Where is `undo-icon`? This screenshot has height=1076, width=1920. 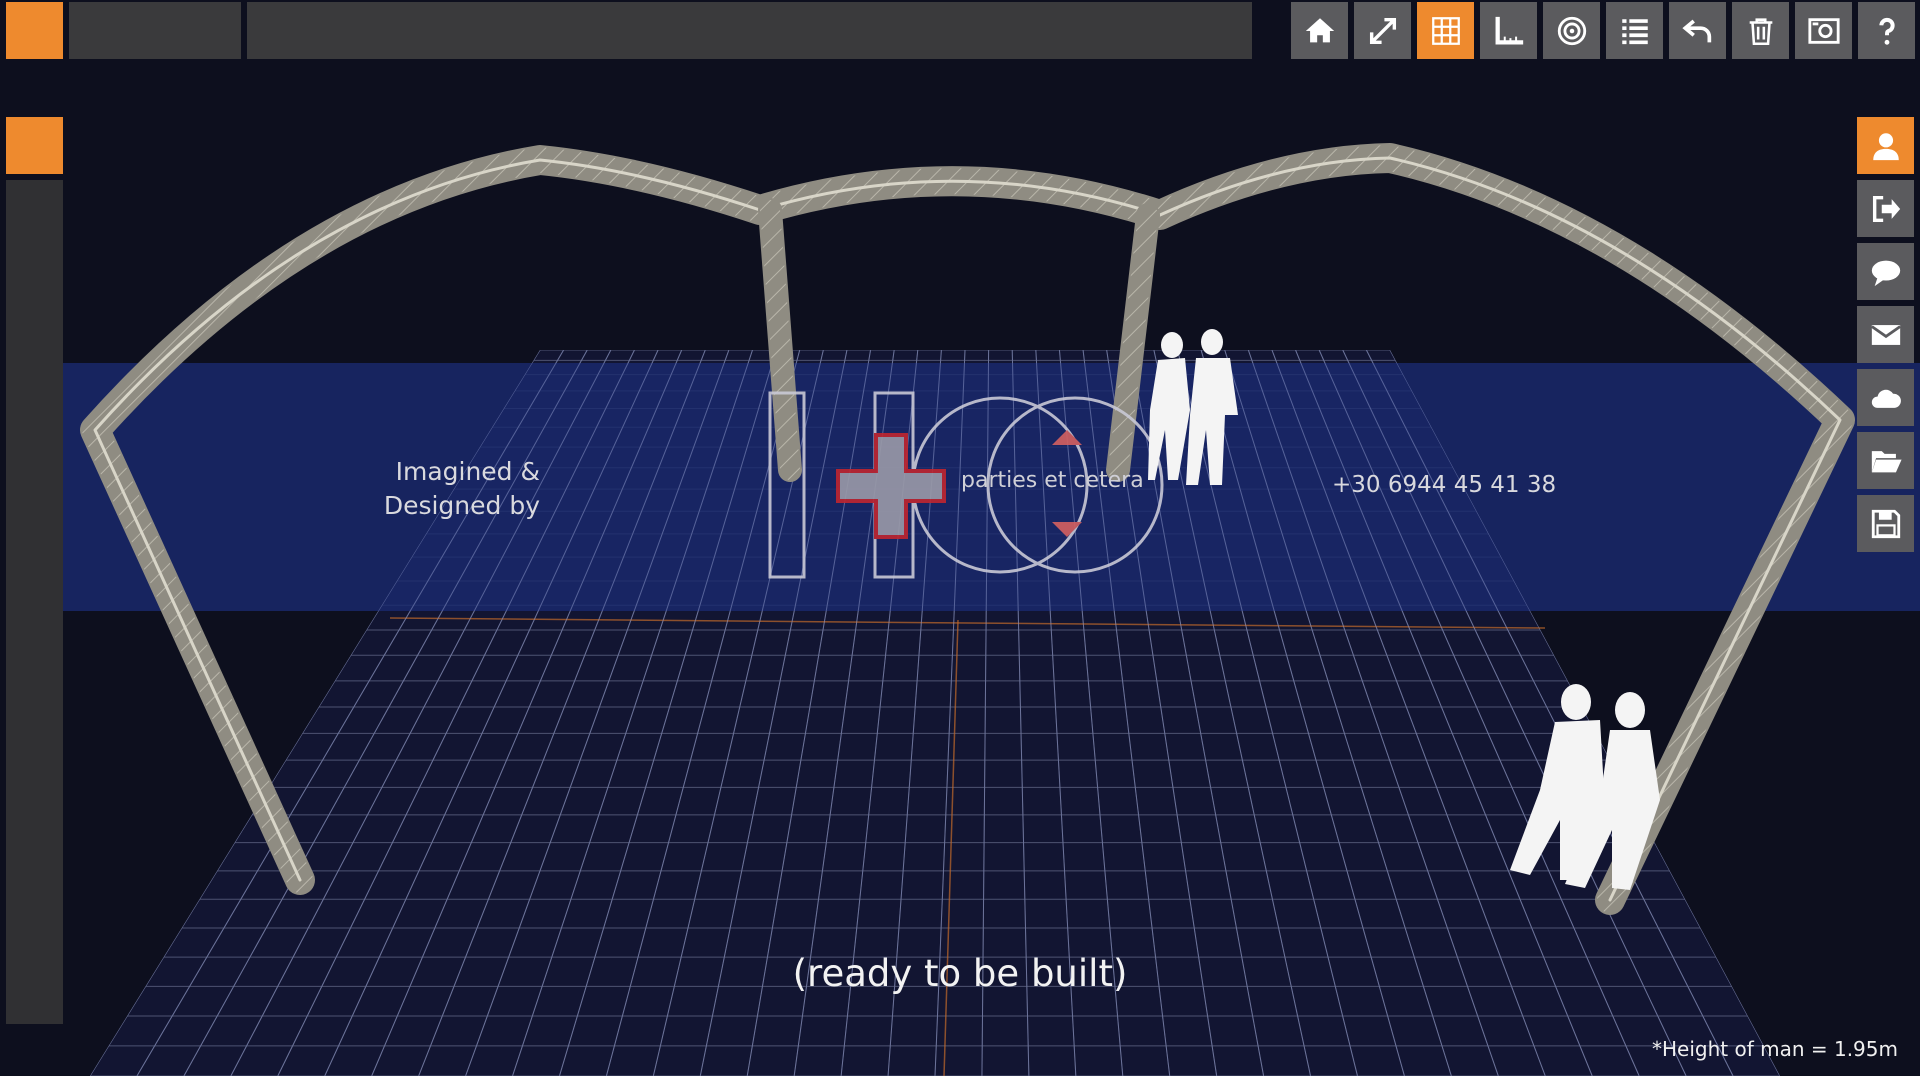 undo-icon is located at coordinates (1696, 30).